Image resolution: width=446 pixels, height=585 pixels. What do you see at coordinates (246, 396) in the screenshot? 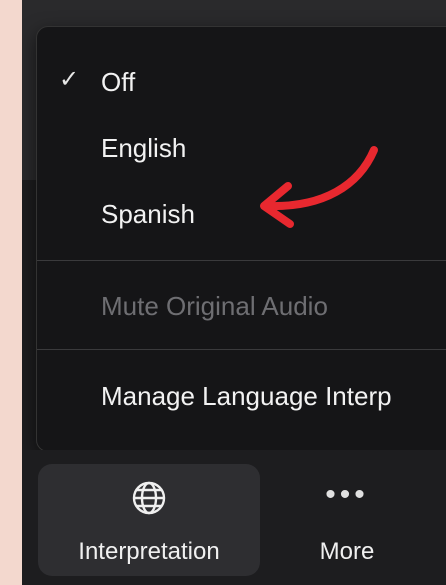
I see `menu-item-label: Manage Language Interp` at bounding box center [246, 396].